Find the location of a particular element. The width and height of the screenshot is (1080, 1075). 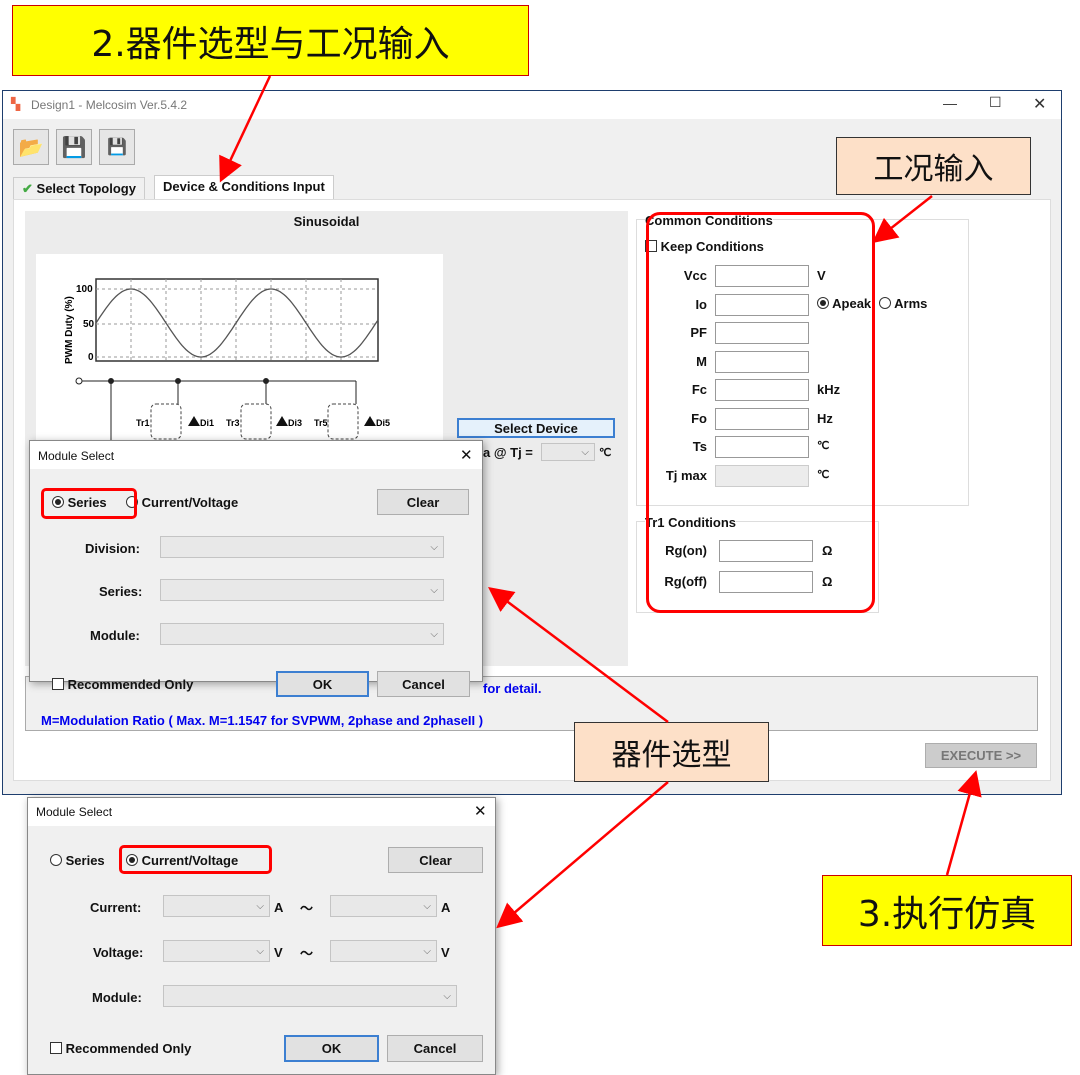

series-label: Series: is located at coordinates (121, 591).